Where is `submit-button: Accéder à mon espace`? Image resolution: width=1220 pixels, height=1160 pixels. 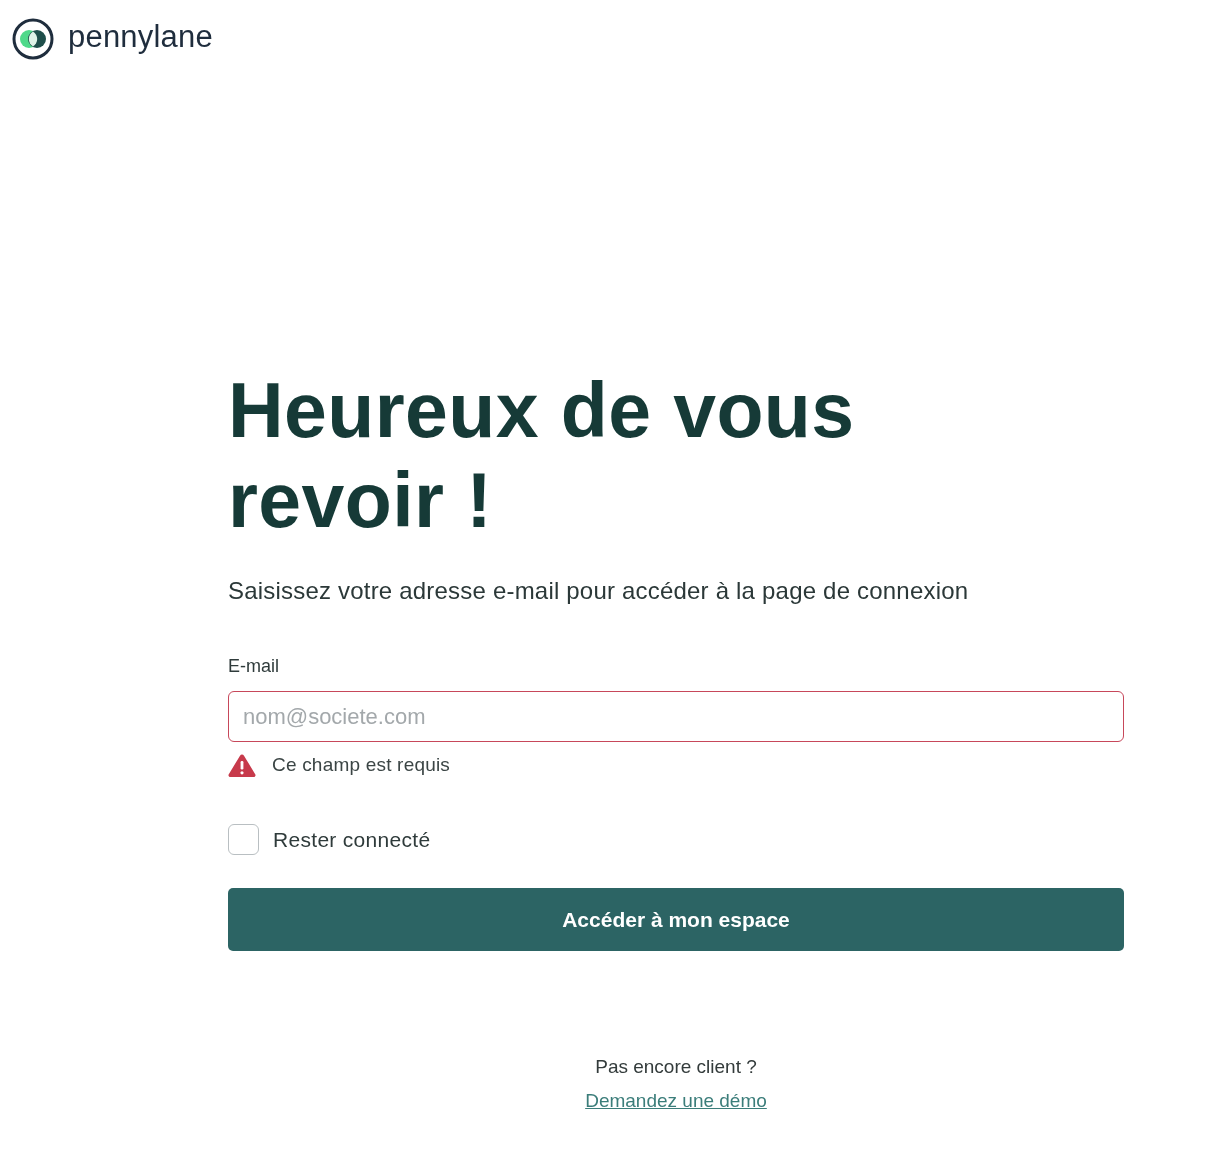 submit-button: Accéder à mon espace is located at coordinates (676, 919).